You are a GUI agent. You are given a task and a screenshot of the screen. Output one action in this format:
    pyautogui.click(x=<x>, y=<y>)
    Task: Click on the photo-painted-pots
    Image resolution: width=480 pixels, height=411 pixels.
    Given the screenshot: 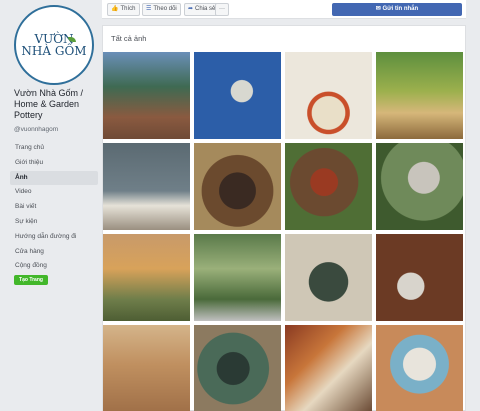 What is the action you would take?
    pyautogui.click(x=328, y=368)
    